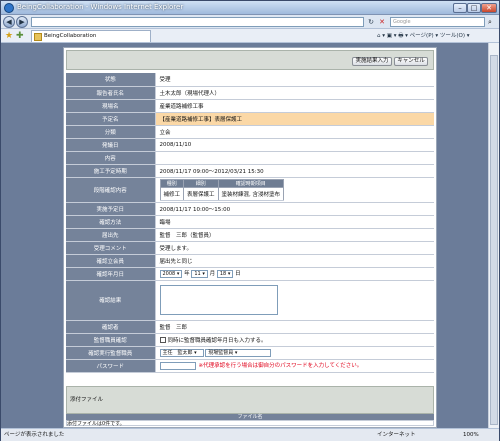 The image size is (500, 441). What do you see at coordinates (460, 8) in the screenshot?
I see `minimize-button: –` at bounding box center [460, 8].